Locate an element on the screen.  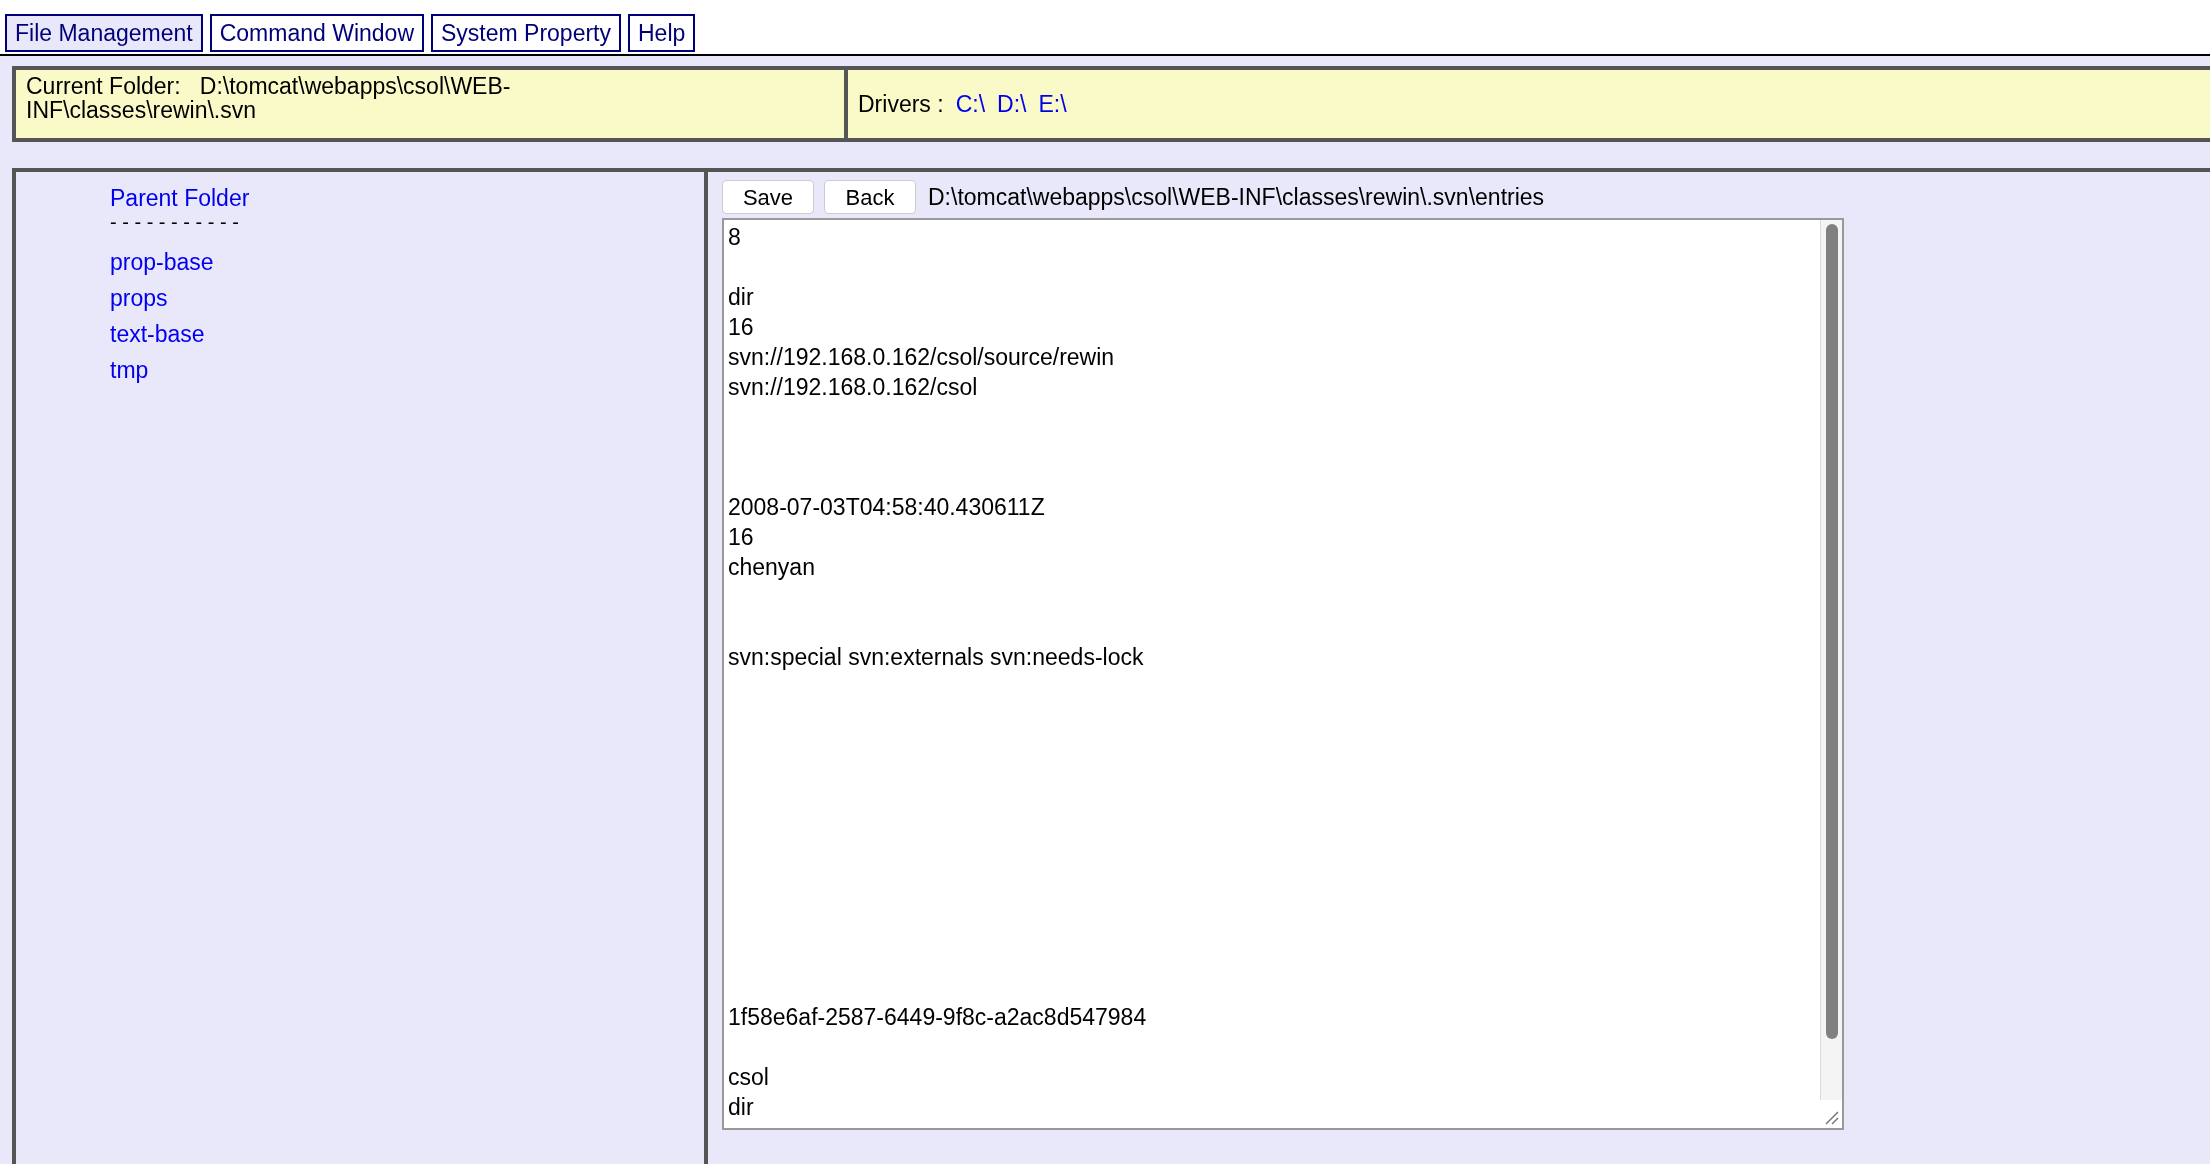
menu-tab: Help is located at coordinates (662, 33).